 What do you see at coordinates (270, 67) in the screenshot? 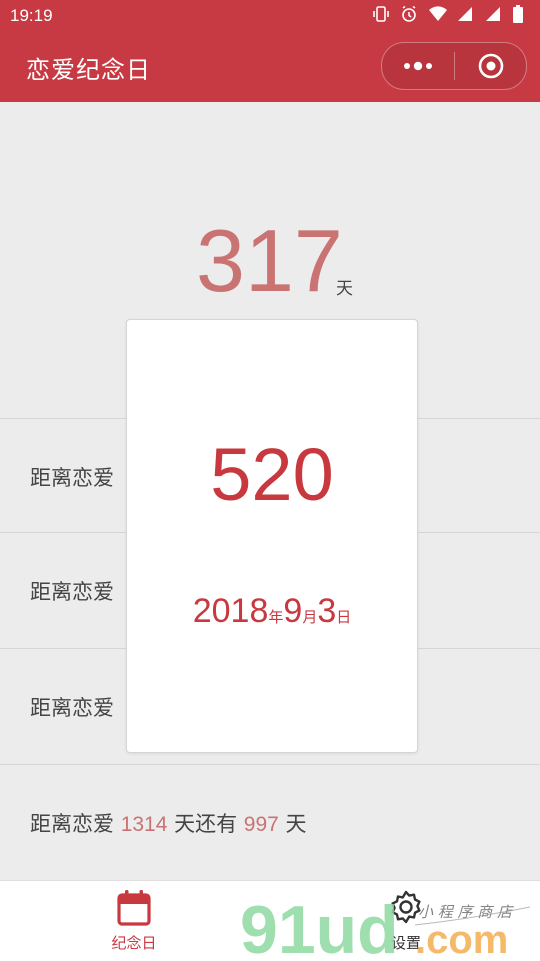
I see `nav-bar: 恋爱纪念日` at bounding box center [270, 67].